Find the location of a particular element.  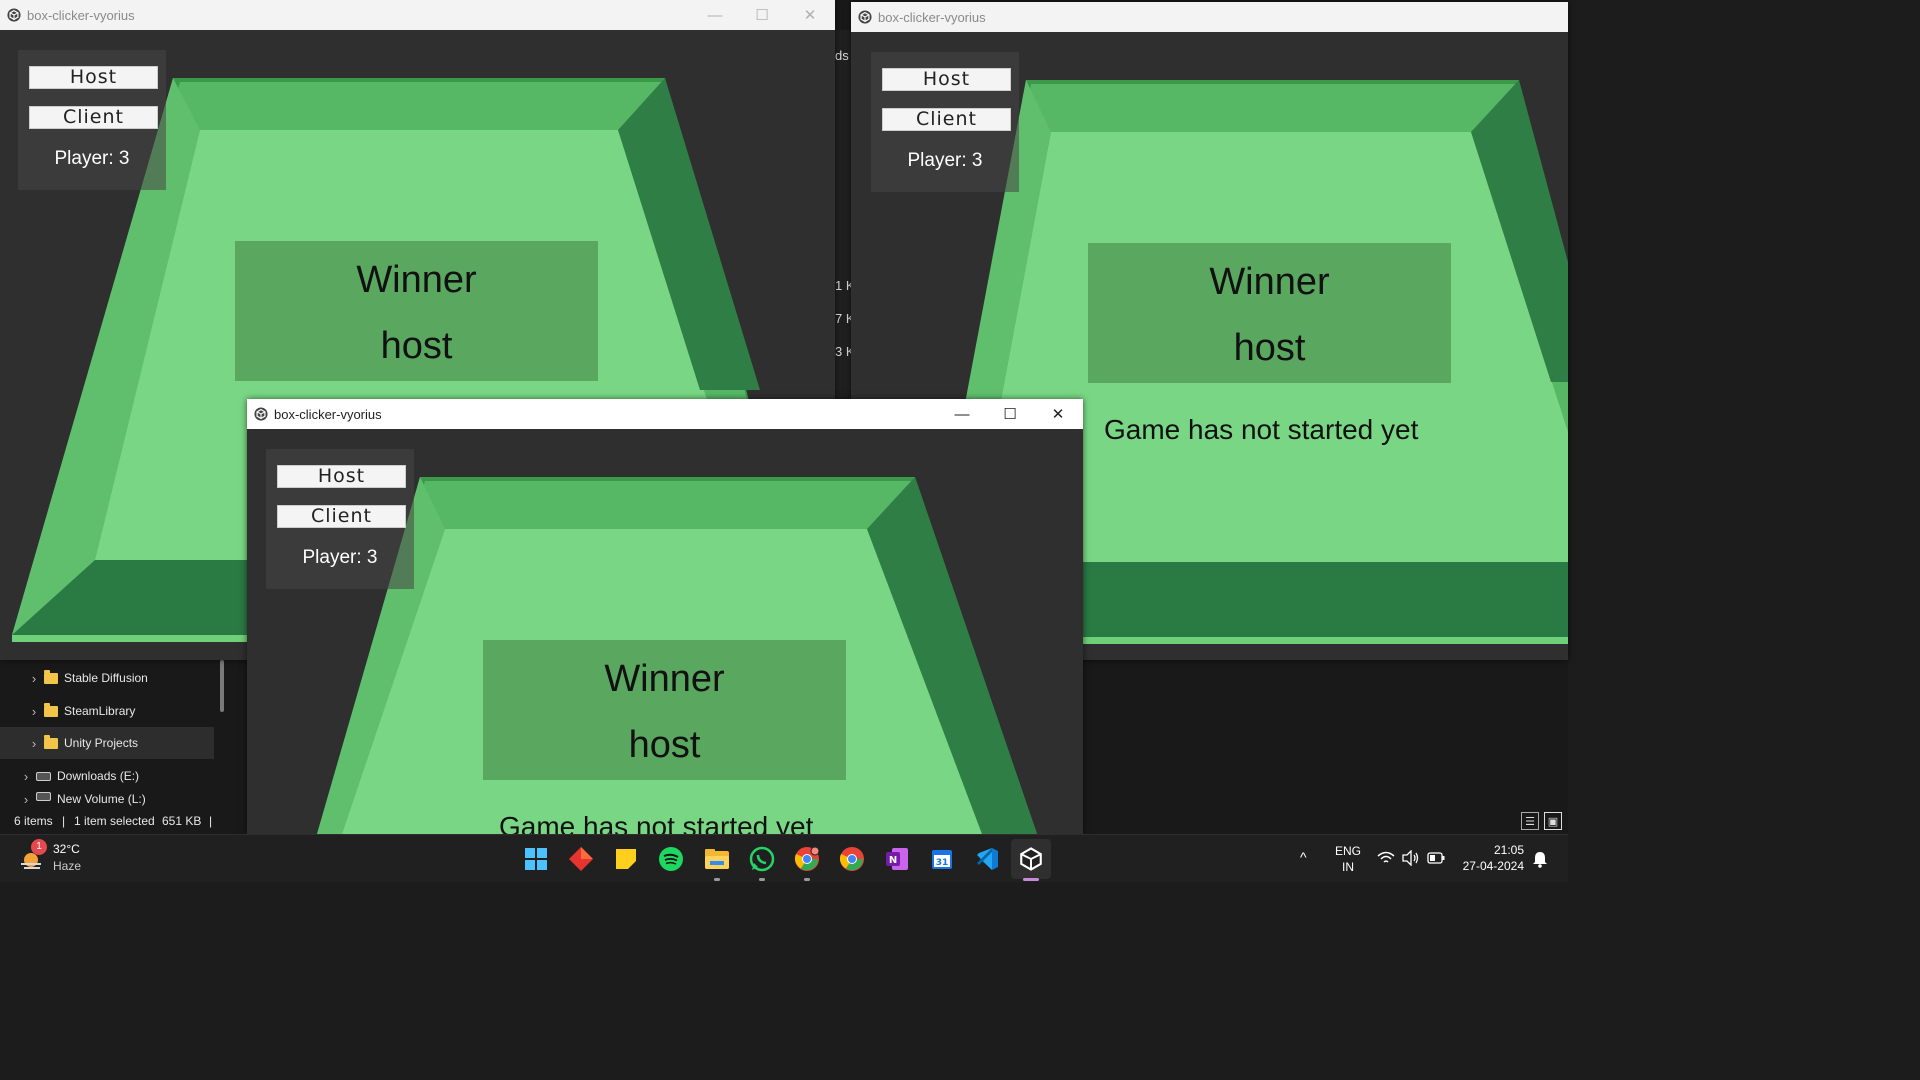

notification-badge: 1 is located at coordinates (39, 847).